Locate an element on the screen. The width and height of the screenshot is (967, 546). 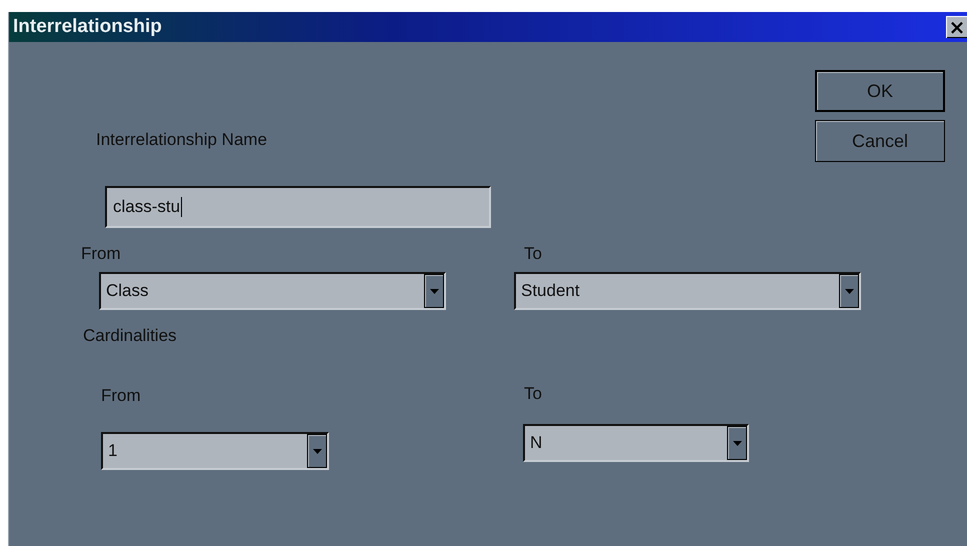
dropdown: Student is located at coordinates (687, 291).